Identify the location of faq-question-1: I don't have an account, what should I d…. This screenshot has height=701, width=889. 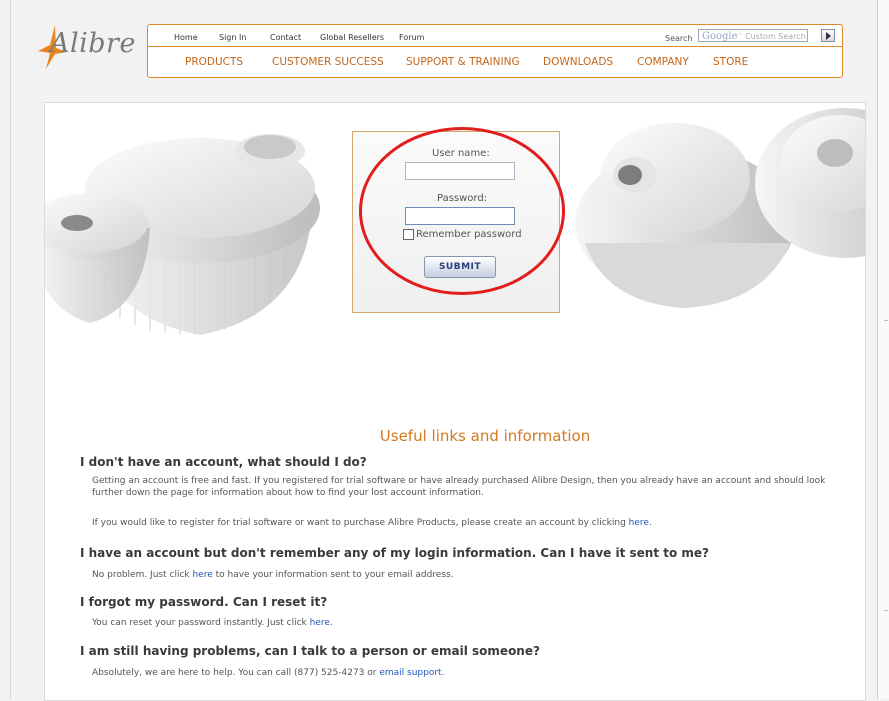
(223, 462).